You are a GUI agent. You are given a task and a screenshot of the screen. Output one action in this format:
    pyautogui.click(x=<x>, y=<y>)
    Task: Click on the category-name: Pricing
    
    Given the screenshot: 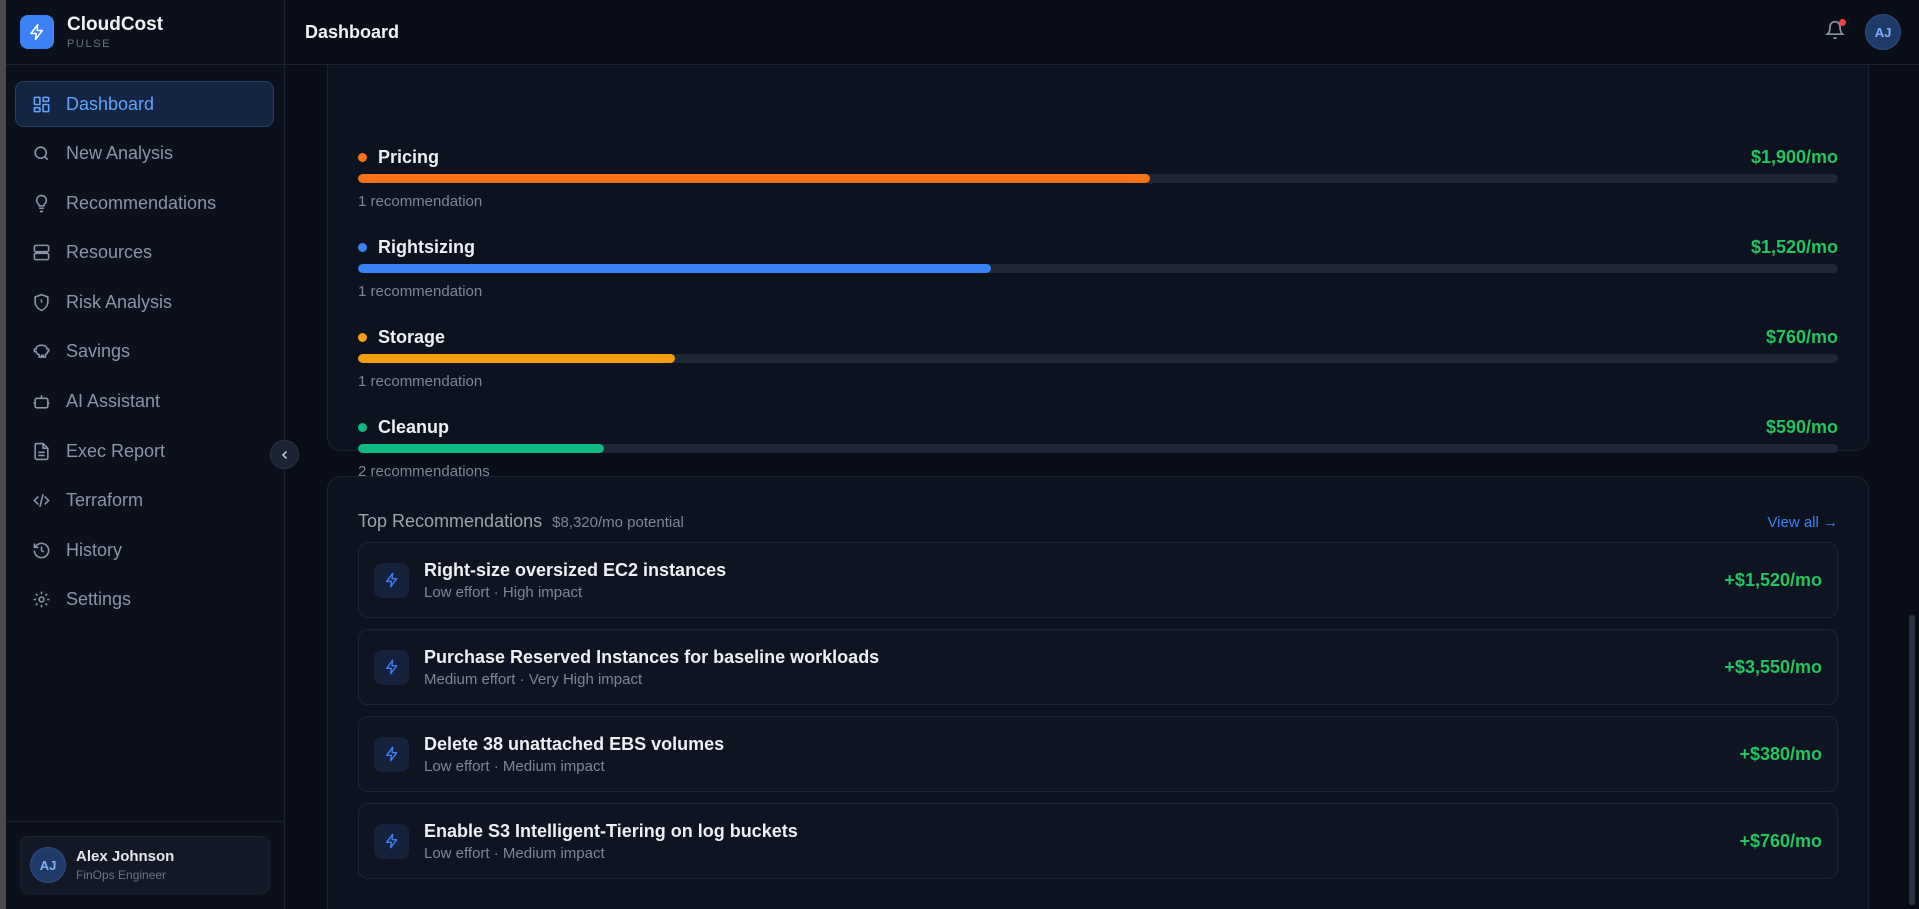 What is the action you would take?
    pyautogui.click(x=409, y=156)
    